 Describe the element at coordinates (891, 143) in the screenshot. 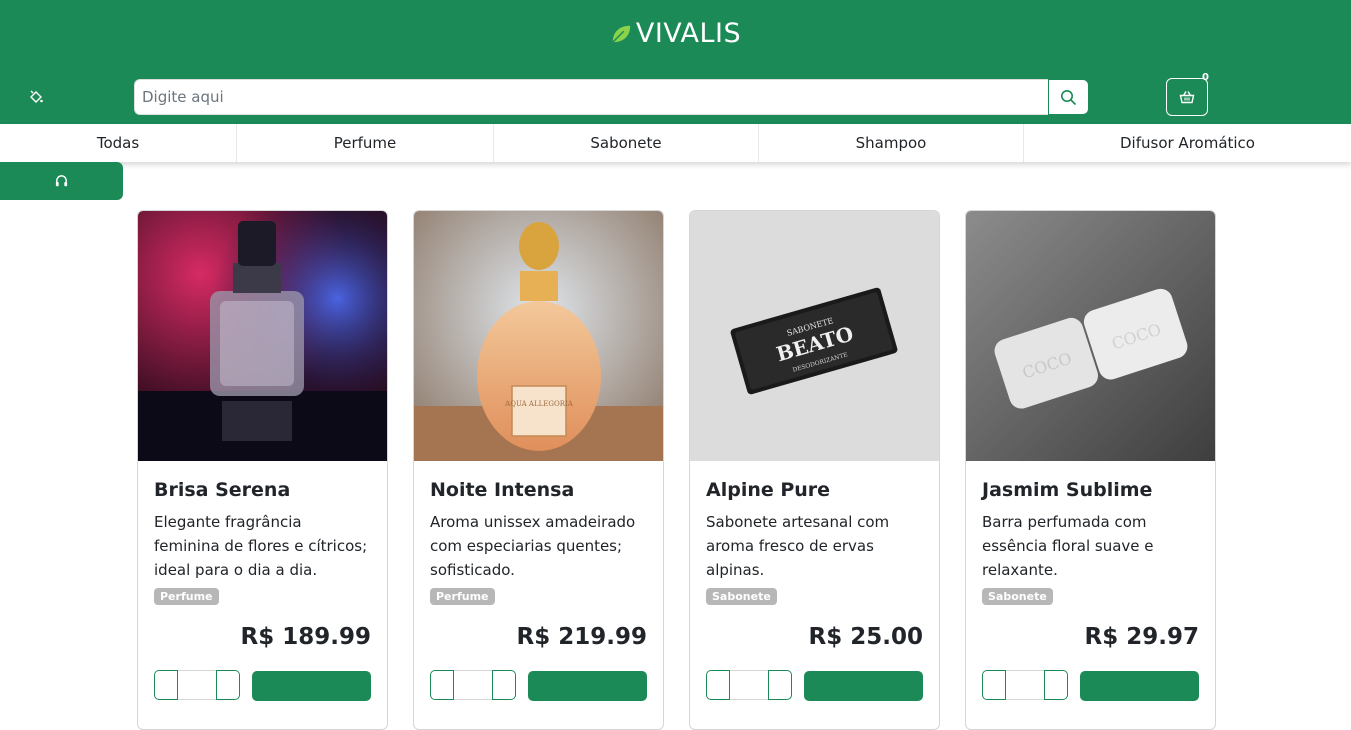

I see `category-shampoo: Shampoo` at that location.